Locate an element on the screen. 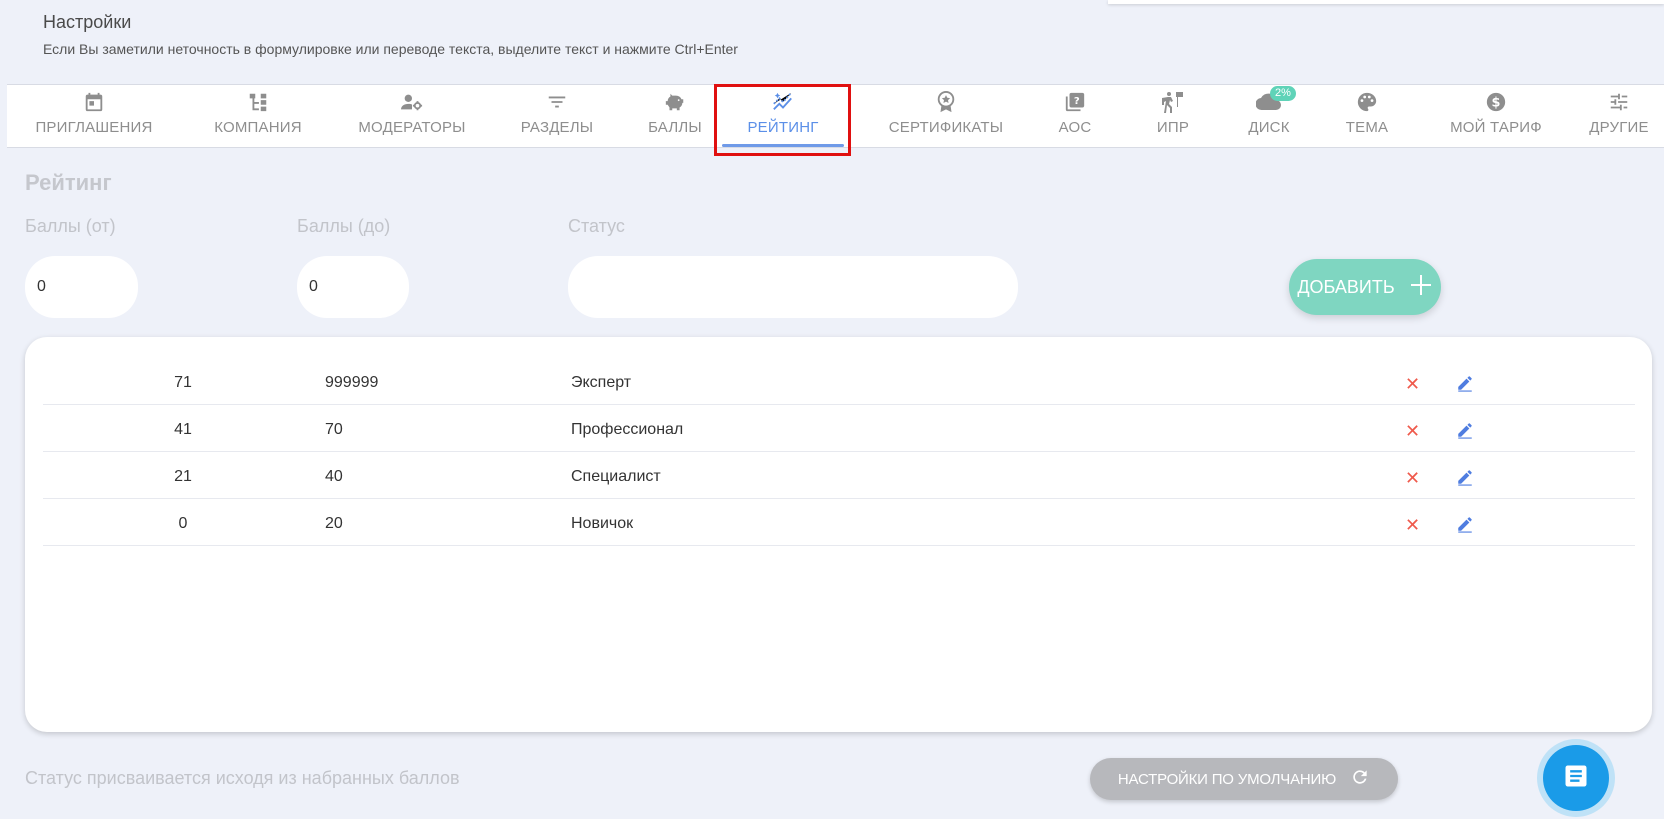 This screenshot has width=1664, height=819. tab-label: БАЛЛЫ is located at coordinates (675, 127).